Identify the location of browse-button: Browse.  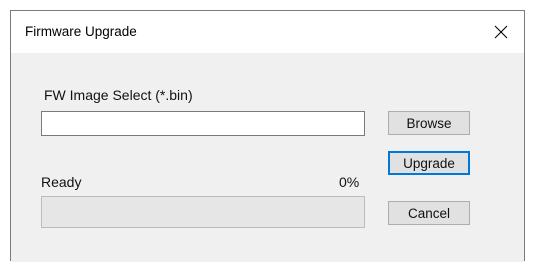
(429, 123).